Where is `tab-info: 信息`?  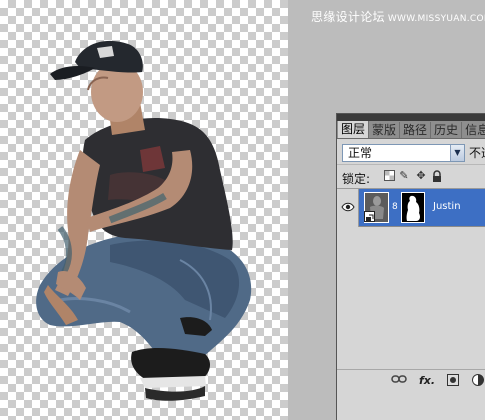
tab-info: 信息 is located at coordinates (473, 130).